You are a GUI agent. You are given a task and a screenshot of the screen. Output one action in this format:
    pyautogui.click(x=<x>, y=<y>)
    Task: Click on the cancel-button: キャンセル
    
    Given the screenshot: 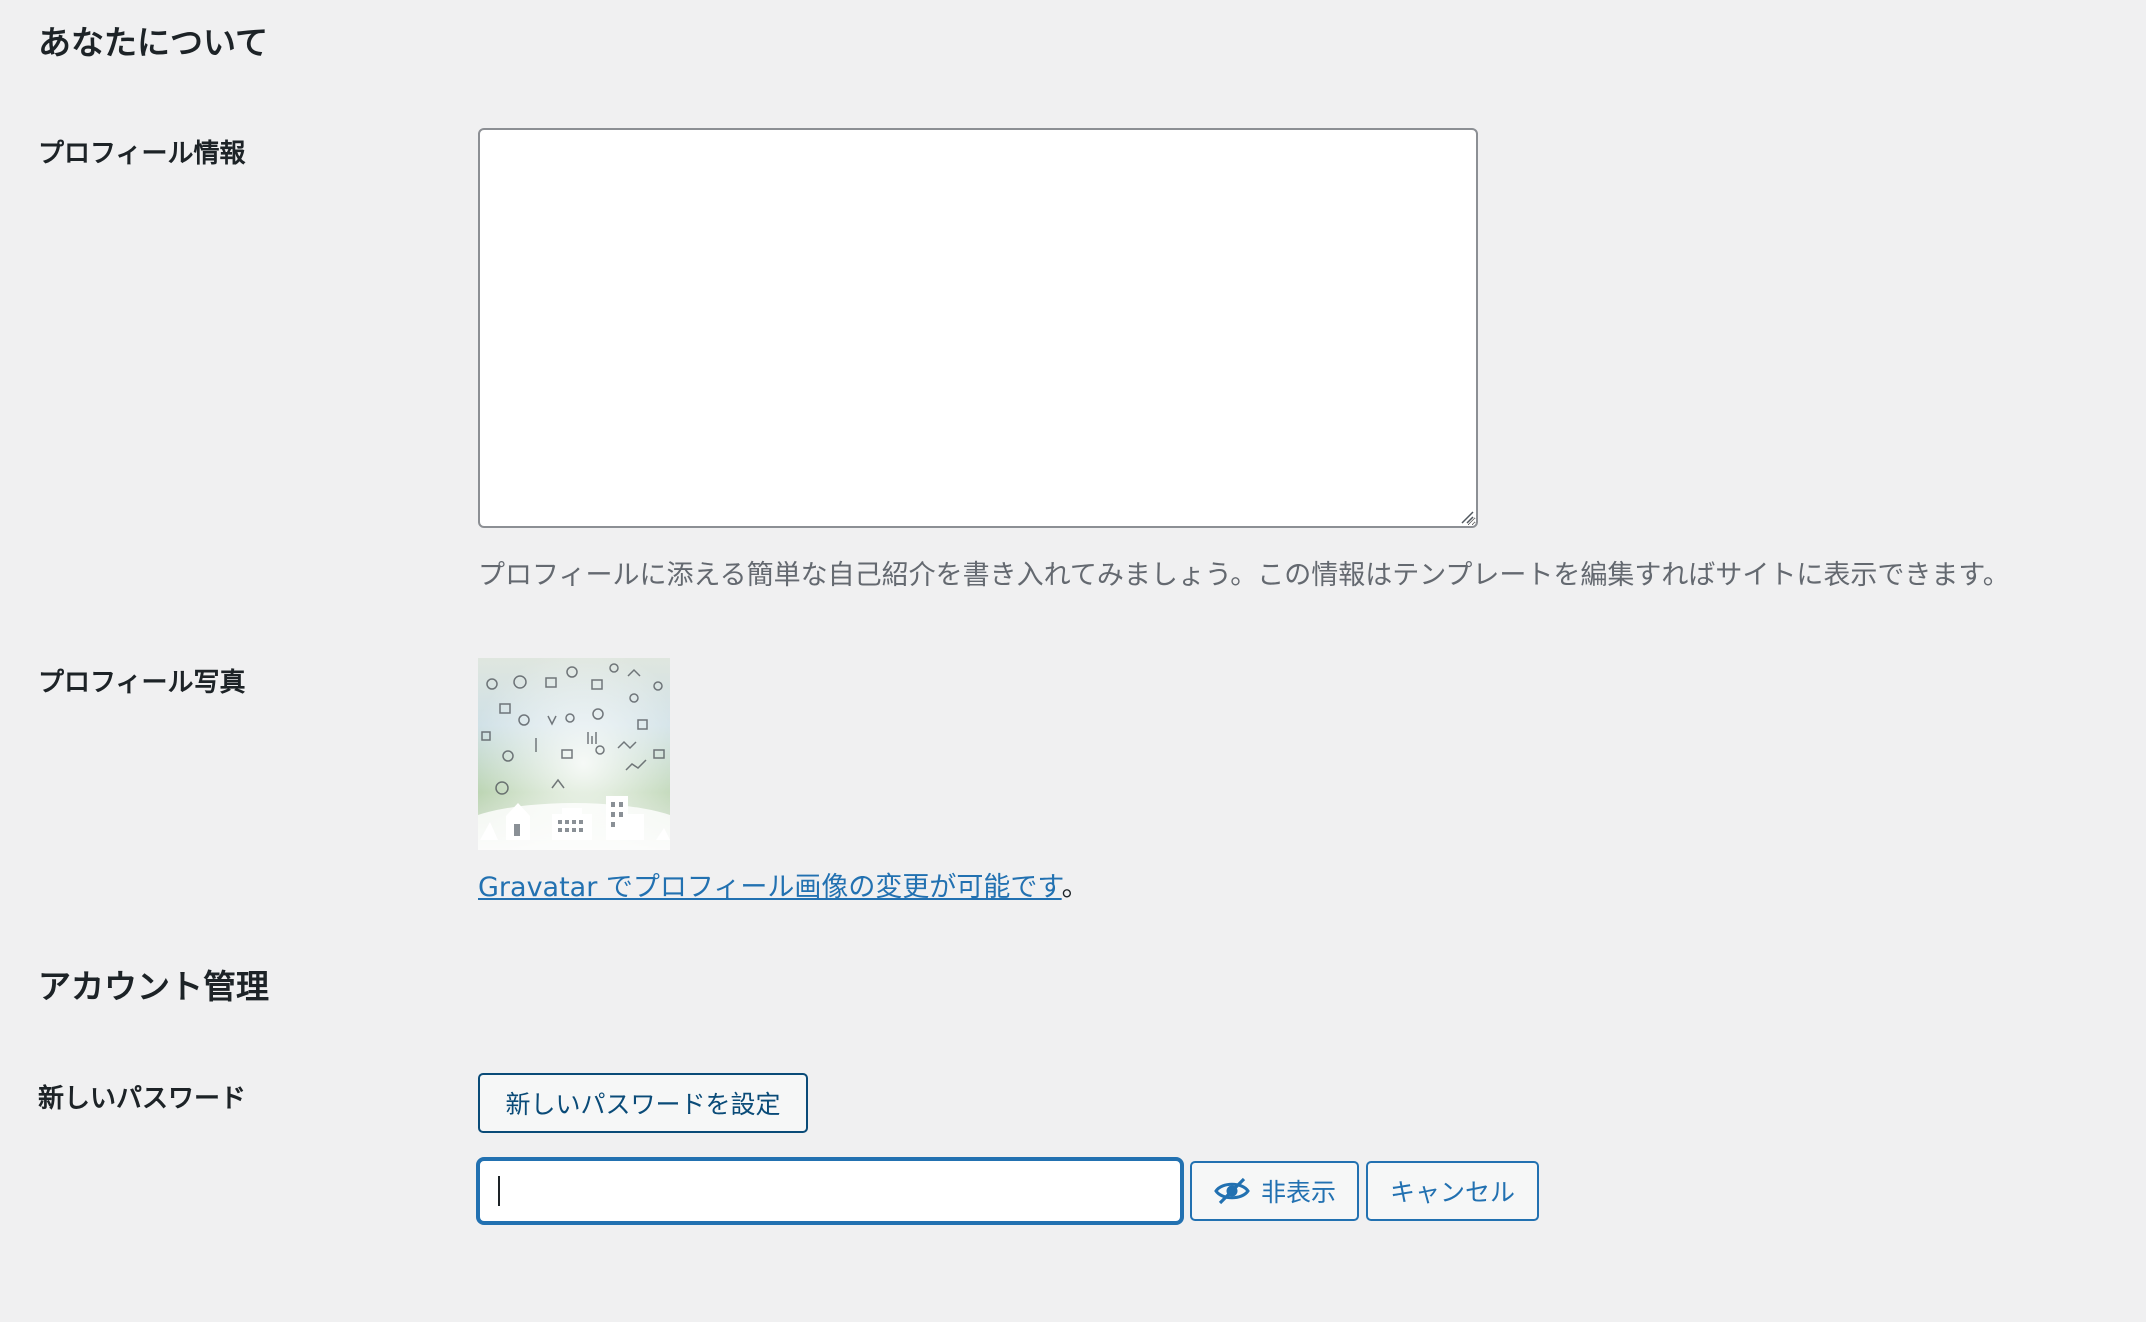 What is the action you would take?
    pyautogui.click(x=1452, y=1191)
    